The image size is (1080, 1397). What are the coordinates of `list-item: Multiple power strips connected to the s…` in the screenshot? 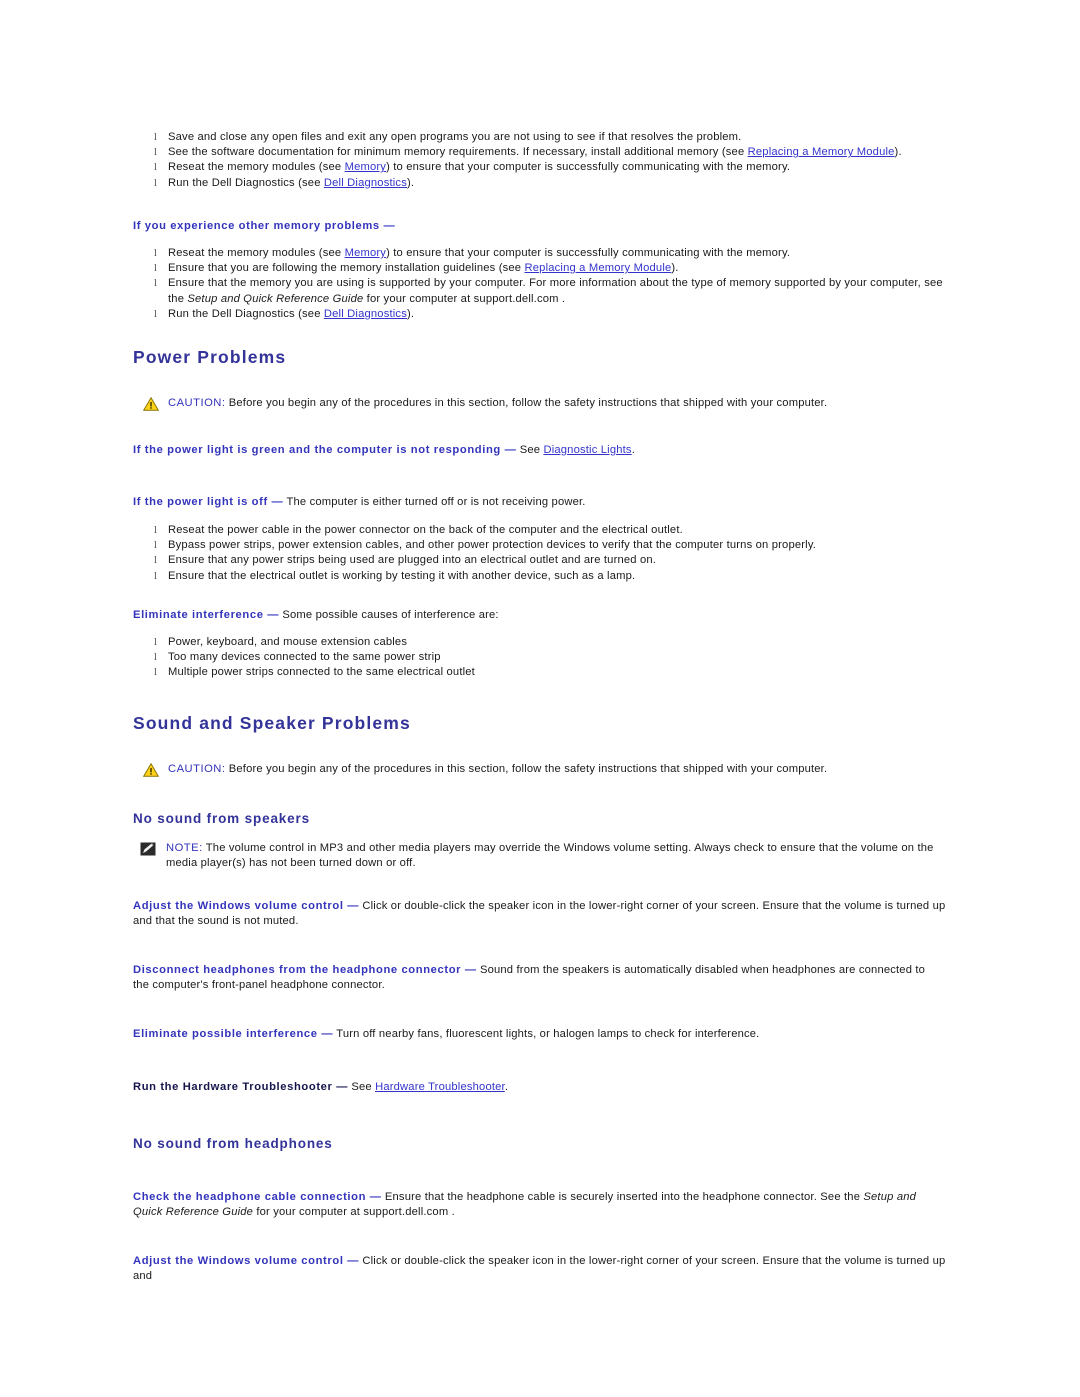 It's located at (543, 672).